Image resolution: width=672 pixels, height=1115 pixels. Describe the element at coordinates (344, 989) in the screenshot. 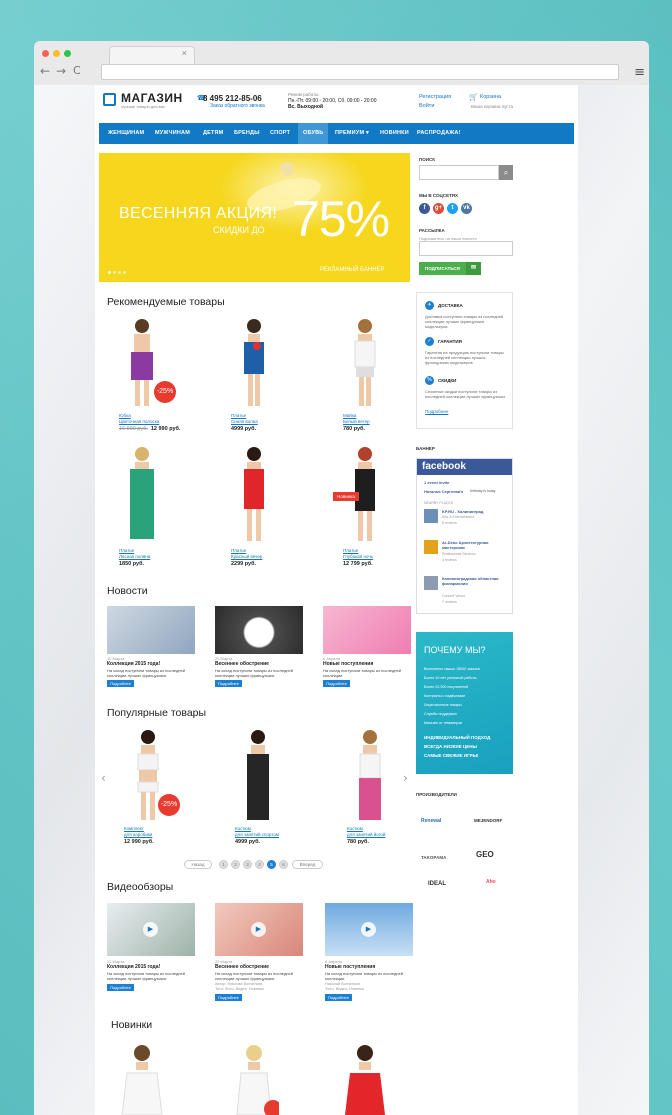

I see `video-tags: Фото, Видео, Новинки` at that location.